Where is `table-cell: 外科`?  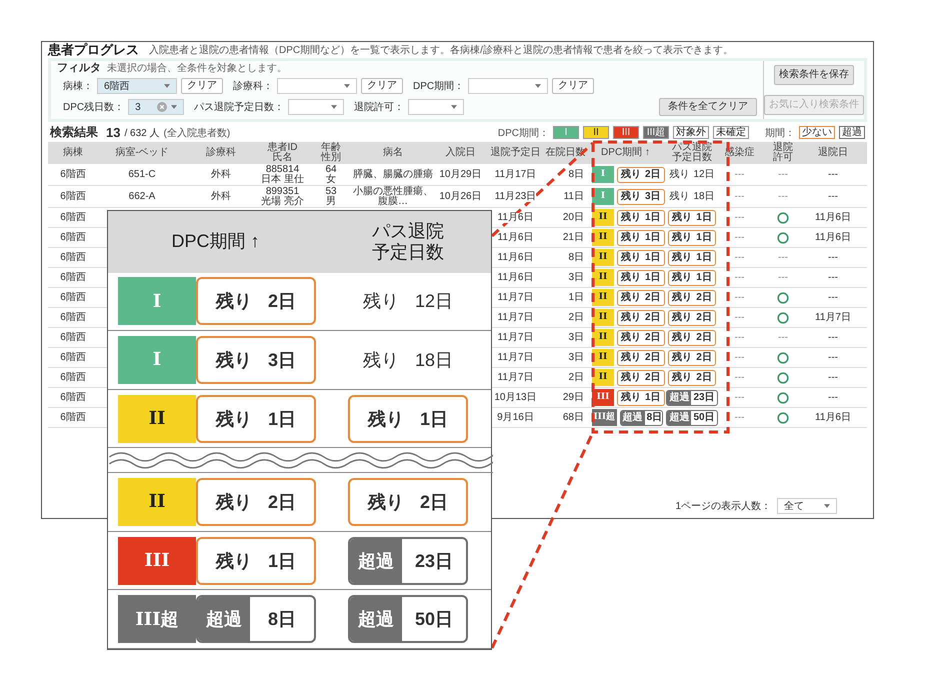
table-cell: 外科 is located at coordinates (221, 197).